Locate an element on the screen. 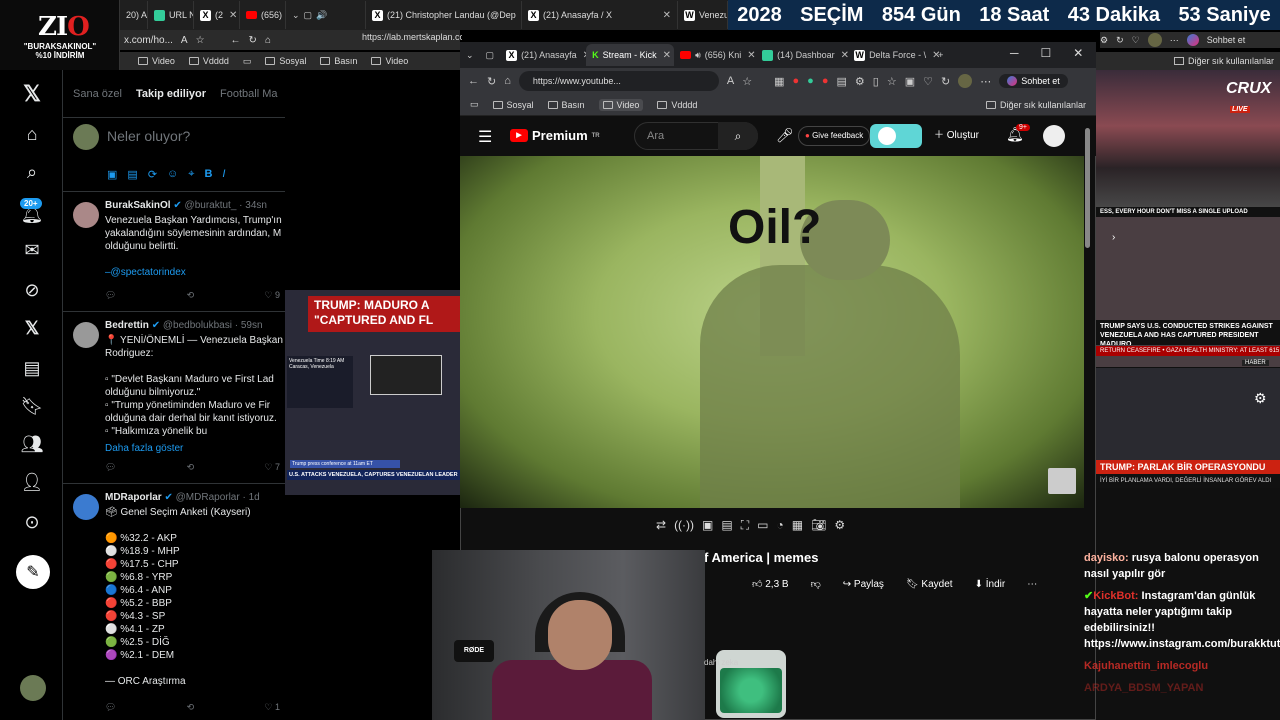 The width and height of the screenshot is (1280, 720). chat-user: dayisko: is located at coordinates (1106, 558).